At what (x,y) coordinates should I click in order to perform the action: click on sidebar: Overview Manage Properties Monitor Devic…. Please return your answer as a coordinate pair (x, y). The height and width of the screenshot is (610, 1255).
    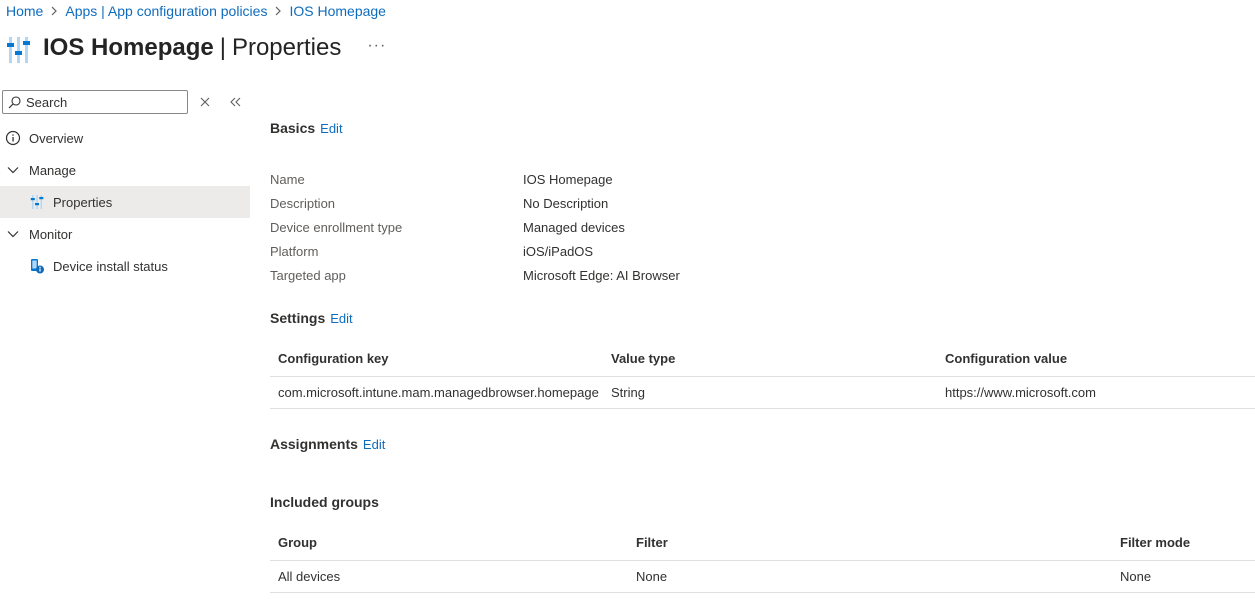
    Looking at the image, I should click on (125, 185).